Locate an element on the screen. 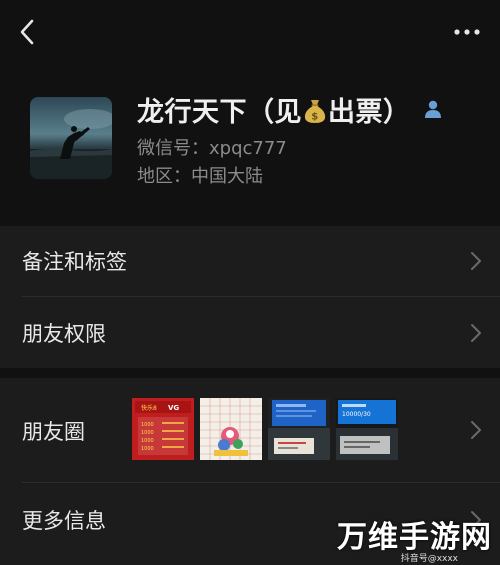 The width and height of the screenshot is (500, 565). moment-thumbnail: 快乐8 VG 1000 1000 1000 1000 is located at coordinates (163, 429).